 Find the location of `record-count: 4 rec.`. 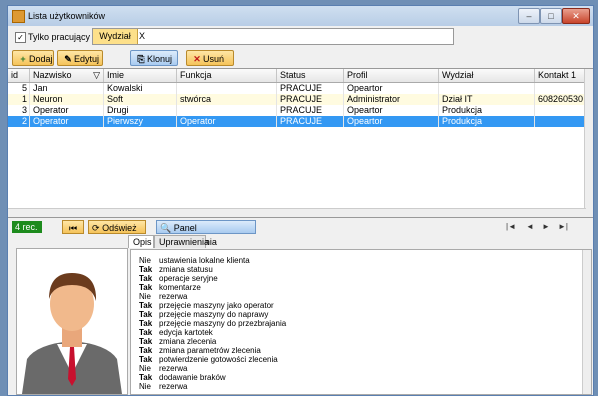

record-count: 4 rec. is located at coordinates (27, 227).